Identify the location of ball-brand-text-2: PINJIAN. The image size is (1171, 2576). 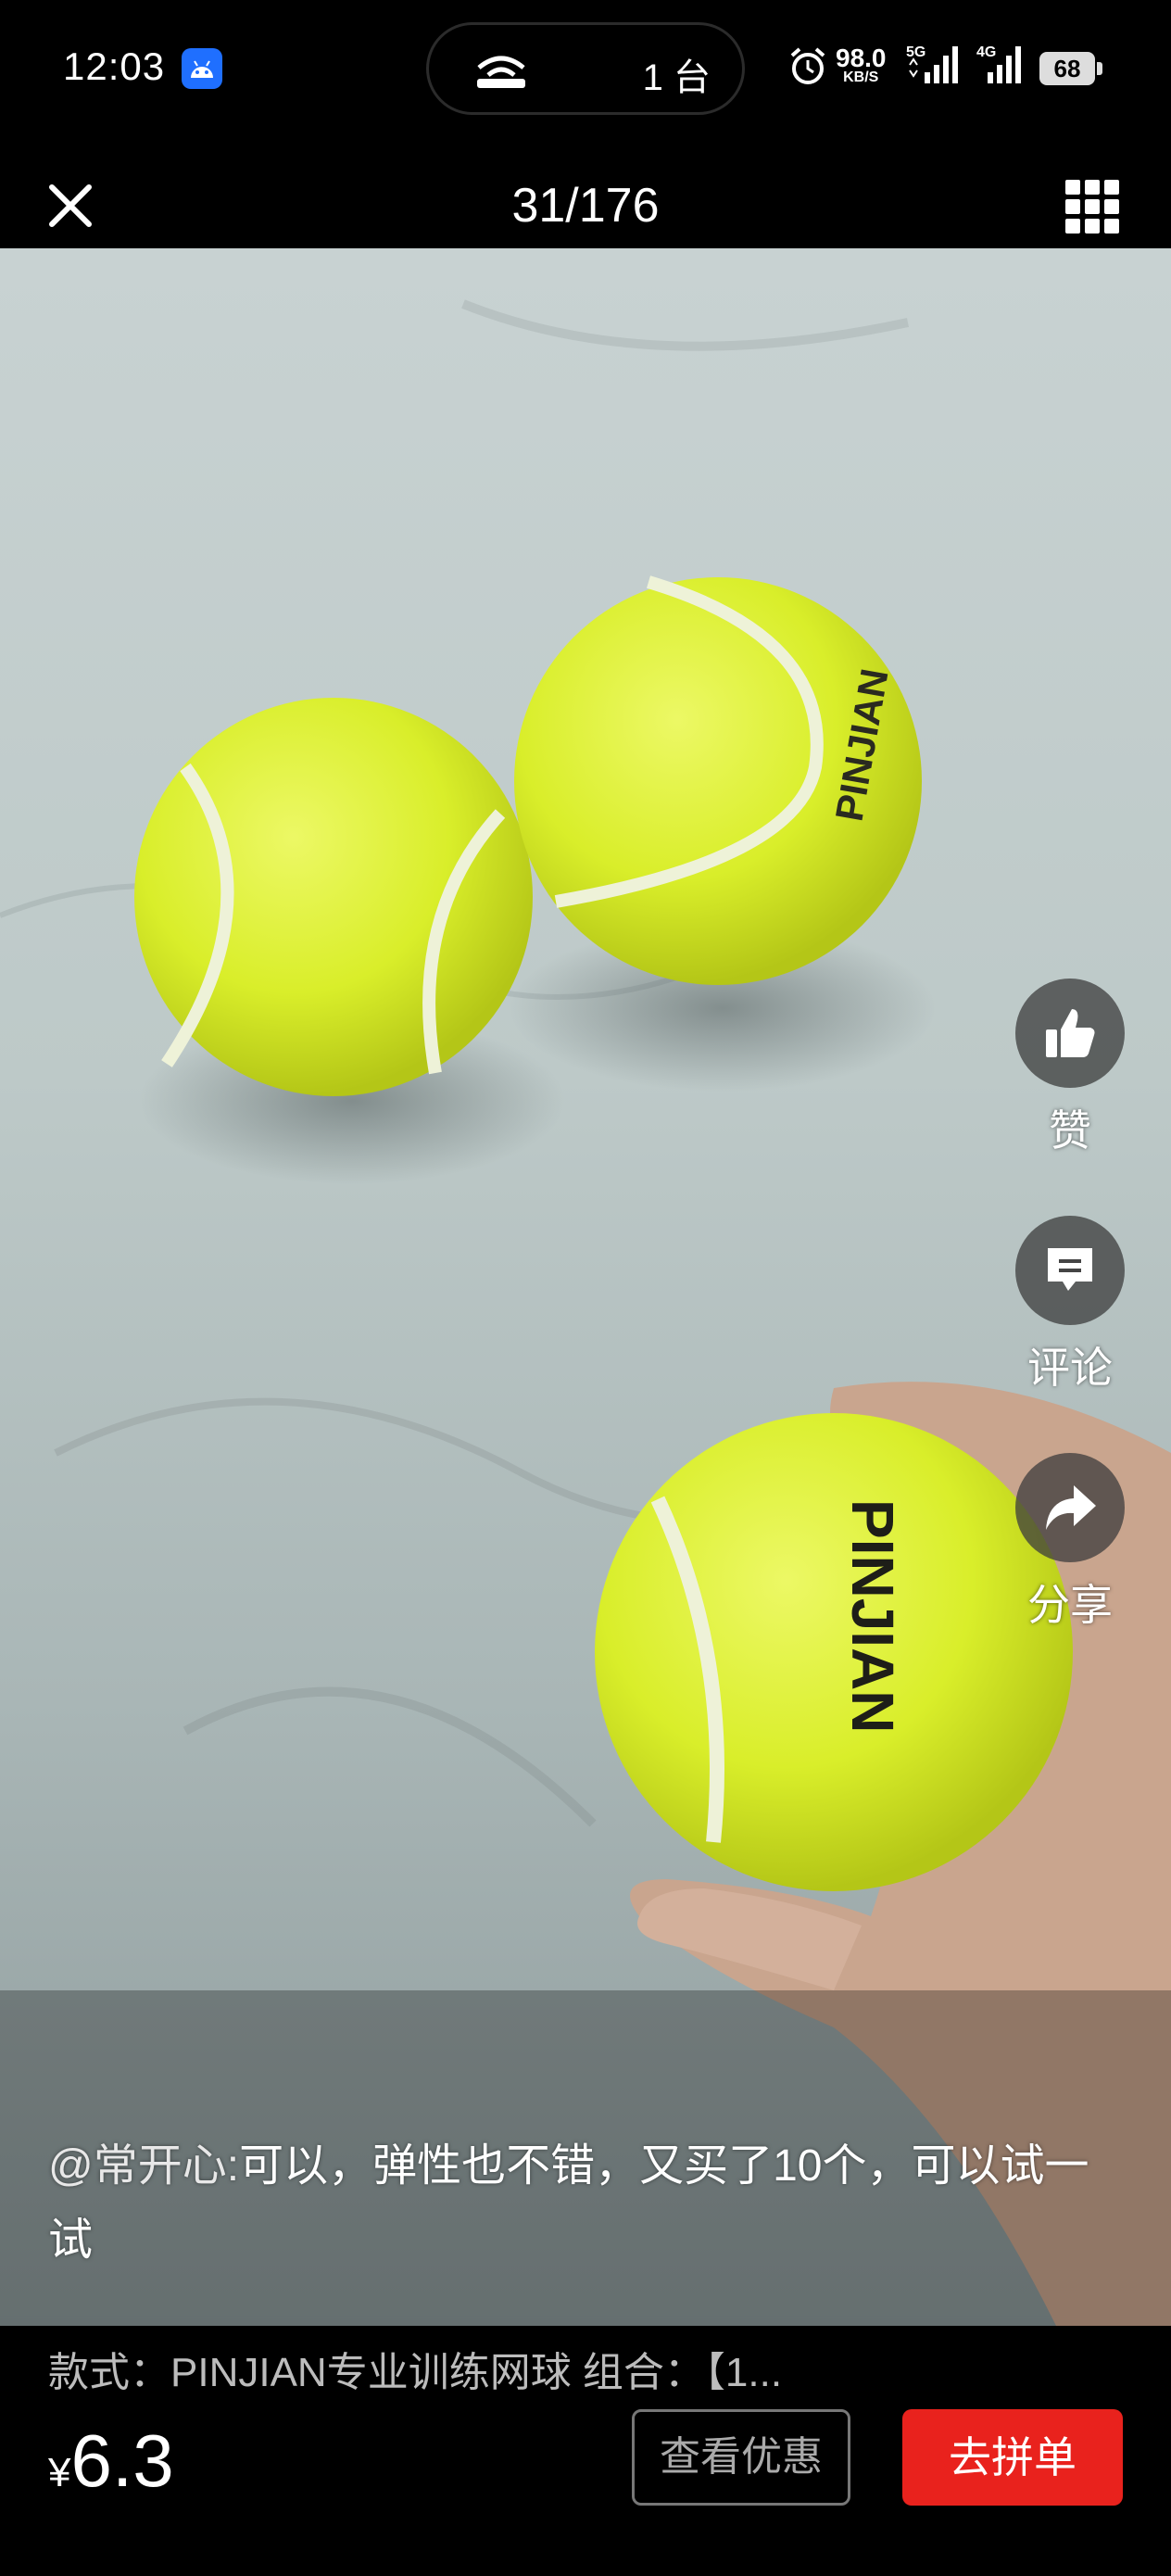
(873, 1616).